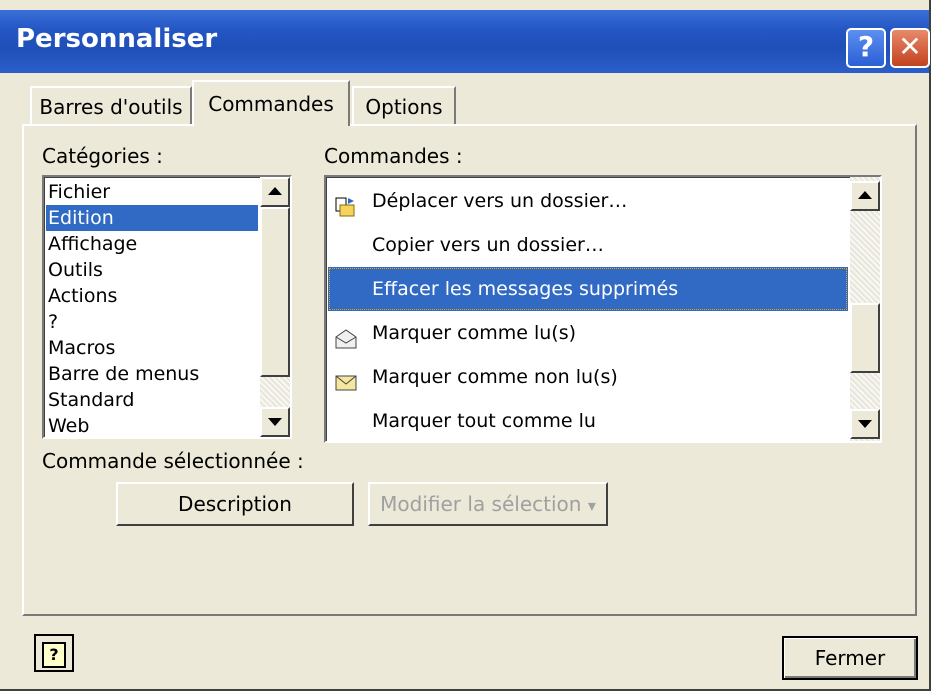 The height and width of the screenshot is (691, 931). Describe the element at coordinates (488, 504) in the screenshot. I see `modify-selection-button: Modifier la sélection ▾` at that location.